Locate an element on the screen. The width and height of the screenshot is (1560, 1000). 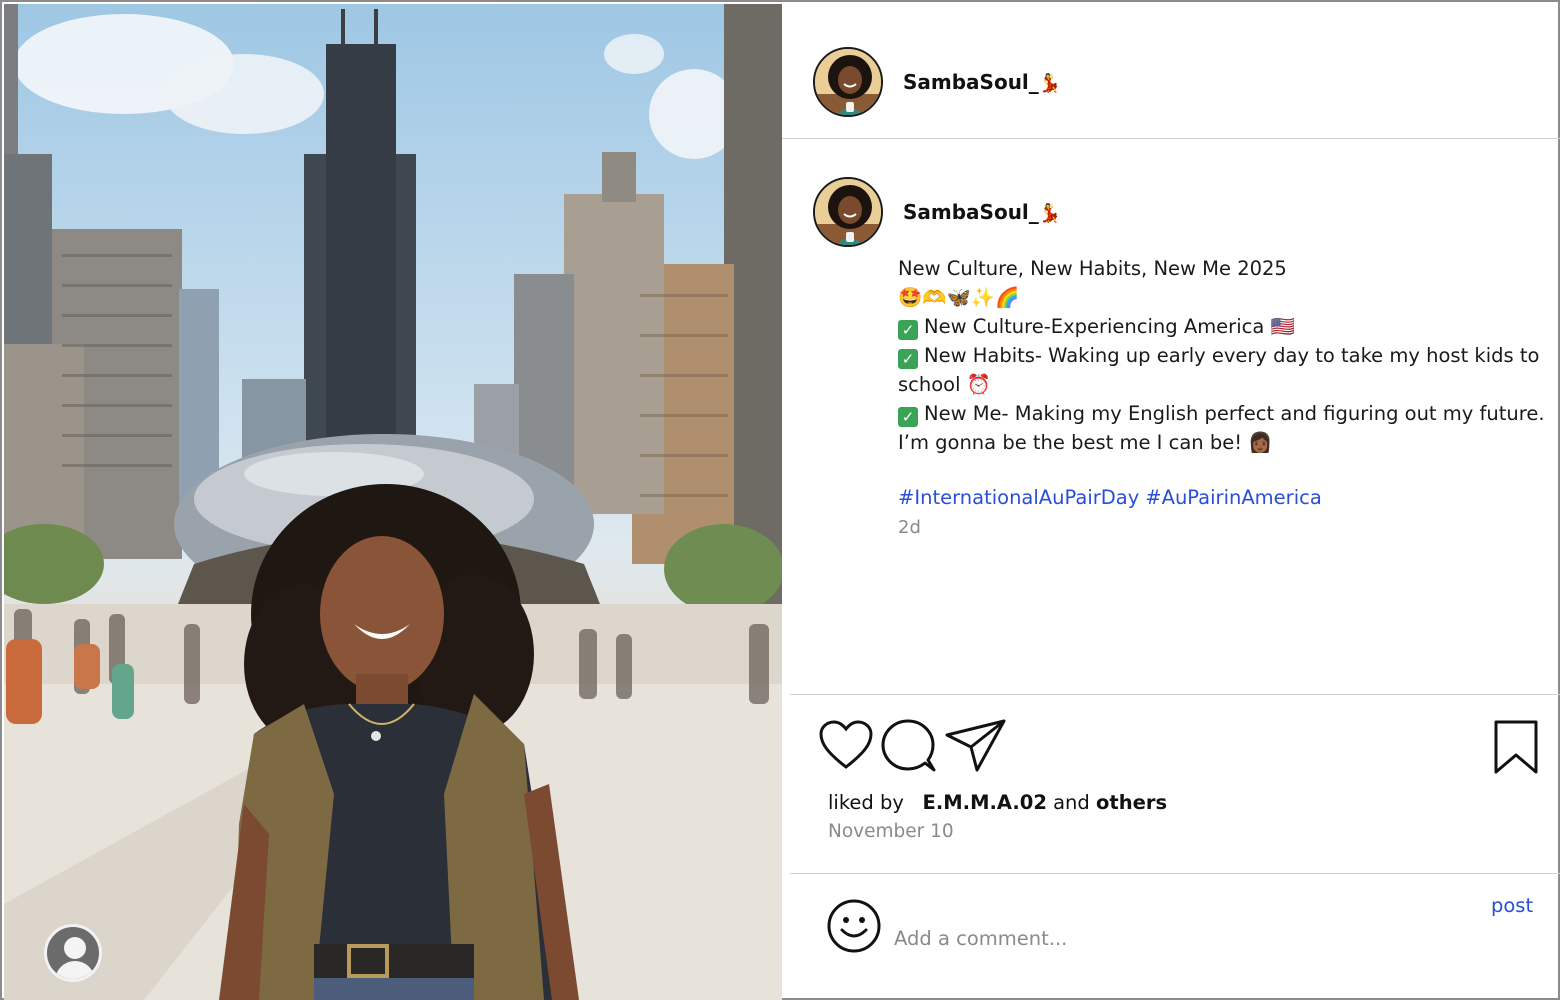
caption-title: New Culture, New Habits, New Me 2025 is located at coordinates (1092, 268).